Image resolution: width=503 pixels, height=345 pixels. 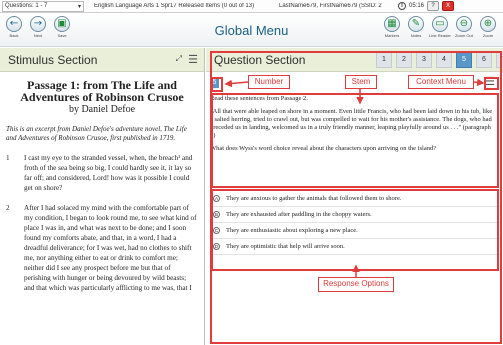 What do you see at coordinates (416, 35) in the screenshot?
I see `notes-label: Notes` at bounding box center [416, 35].